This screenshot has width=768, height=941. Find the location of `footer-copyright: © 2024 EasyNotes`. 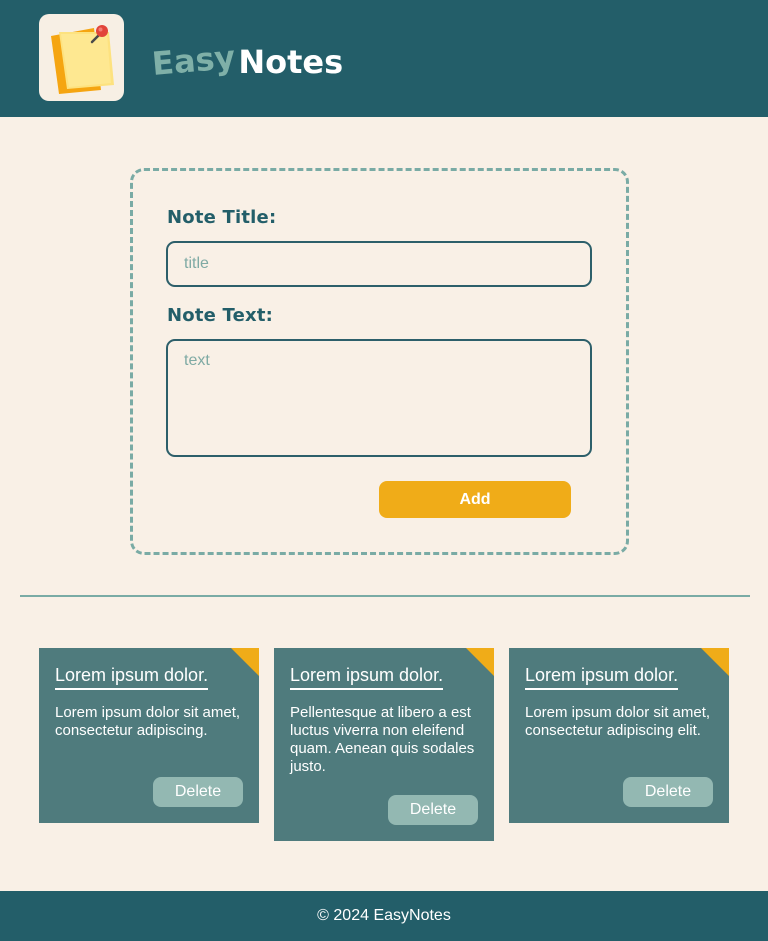

footer-copyright: © 2024 EasyNotes is located at coordinates (384, 915).